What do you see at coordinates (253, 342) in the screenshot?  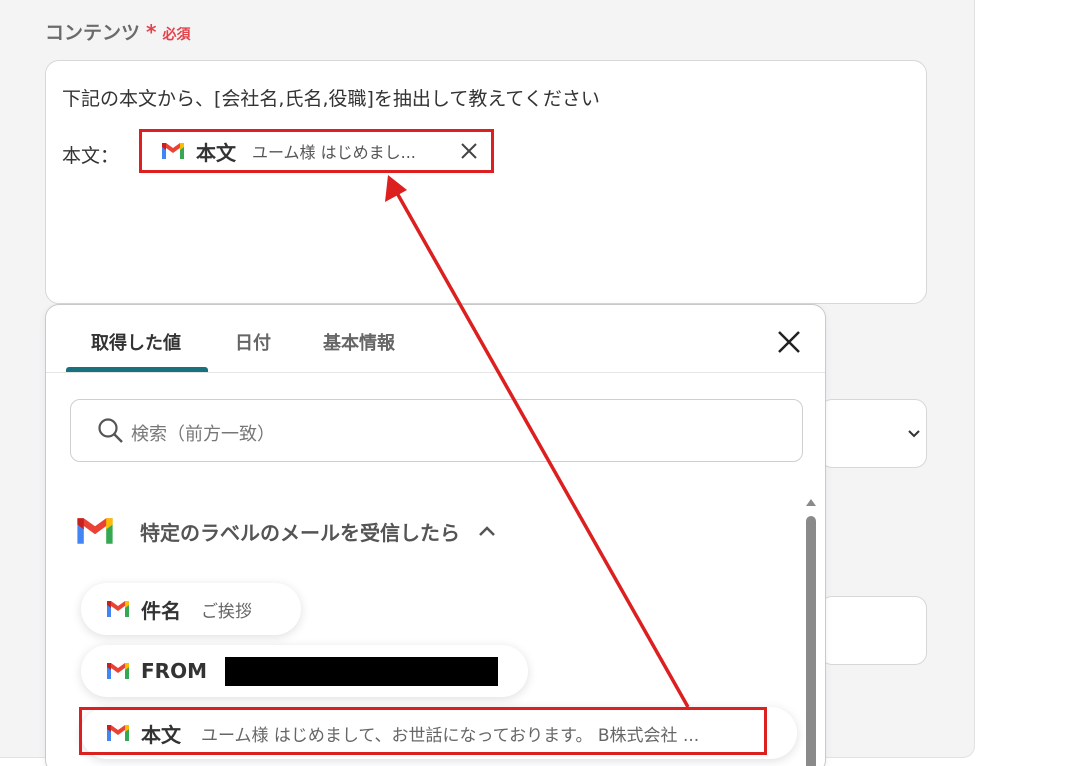 I see `tab-date: 日付` at bounding box center [253, 342].